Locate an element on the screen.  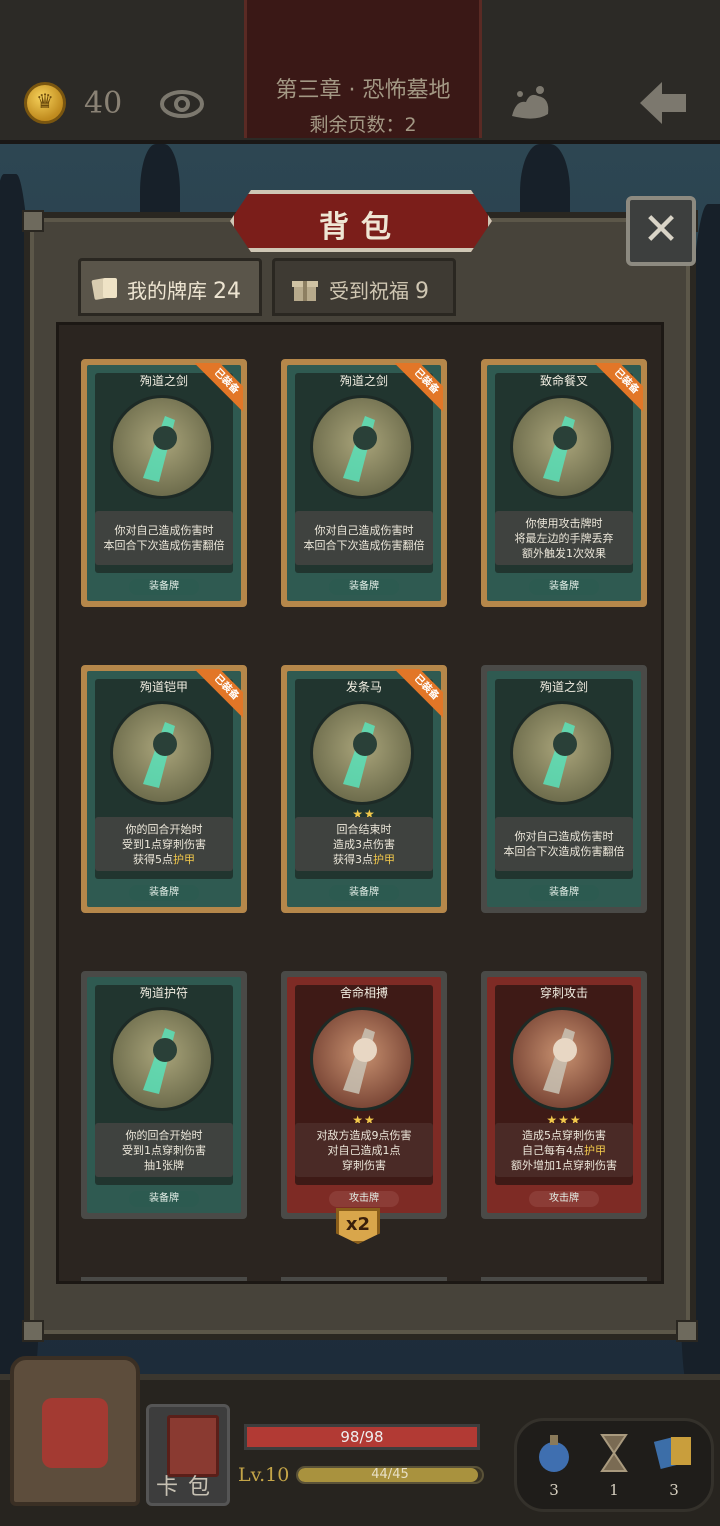
card: 致命餐叉 你使用攻击牌时 将最左边的手牌丢弃 额外触发1次效果 装备牌 已装备 is located at coordinates (564, 483).